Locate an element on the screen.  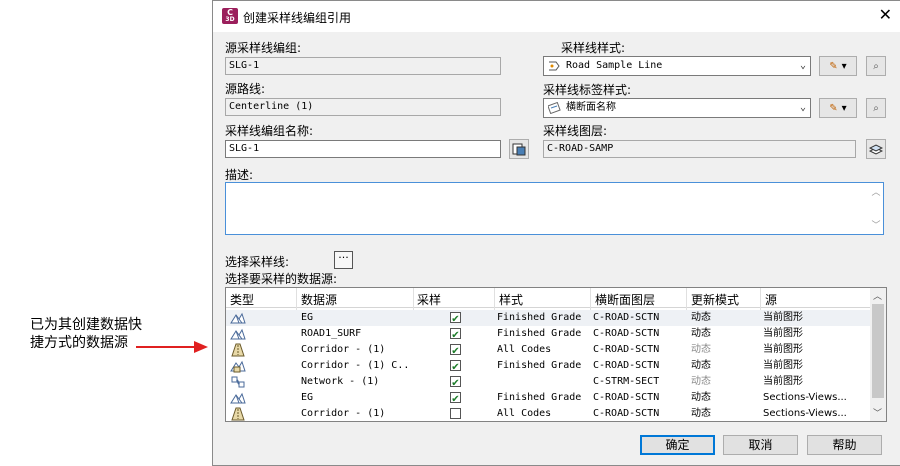
sample-line-style-label: 采样线样式: is located at coordinates (593, 48).